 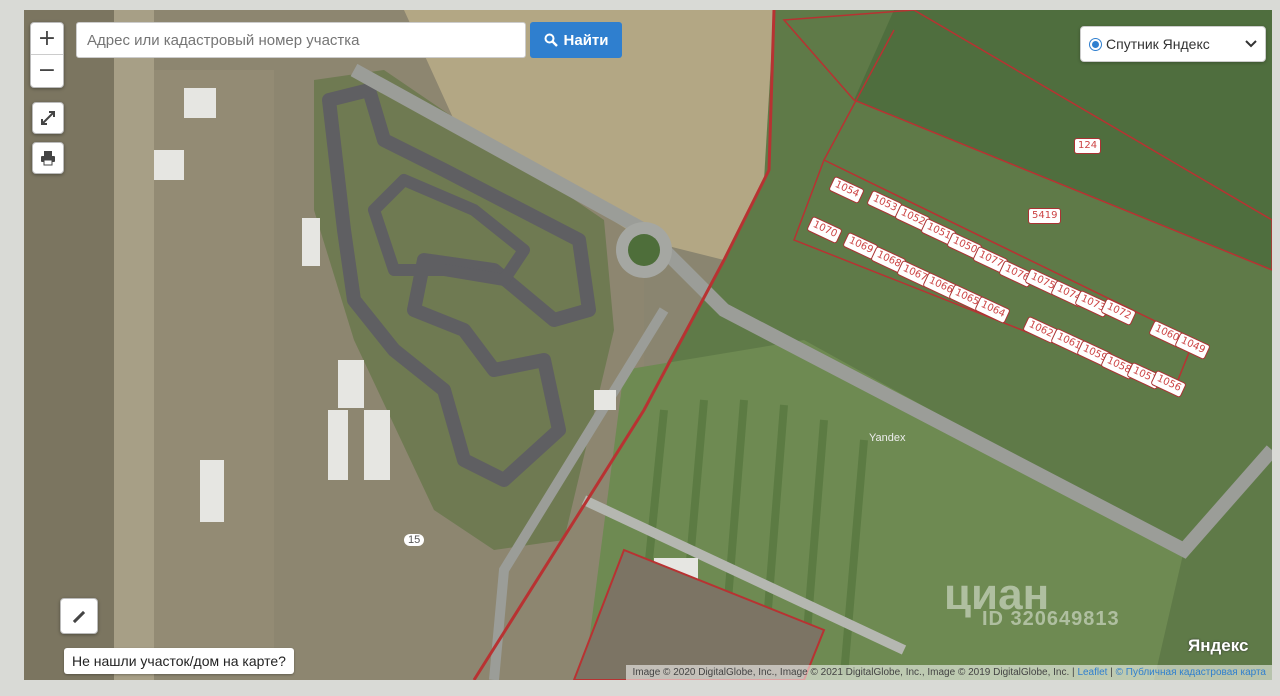 What do you see at coordinates (586, 40) in the screenshot?
I see `find-button-label: Найти` at bounding box center [586, 40].